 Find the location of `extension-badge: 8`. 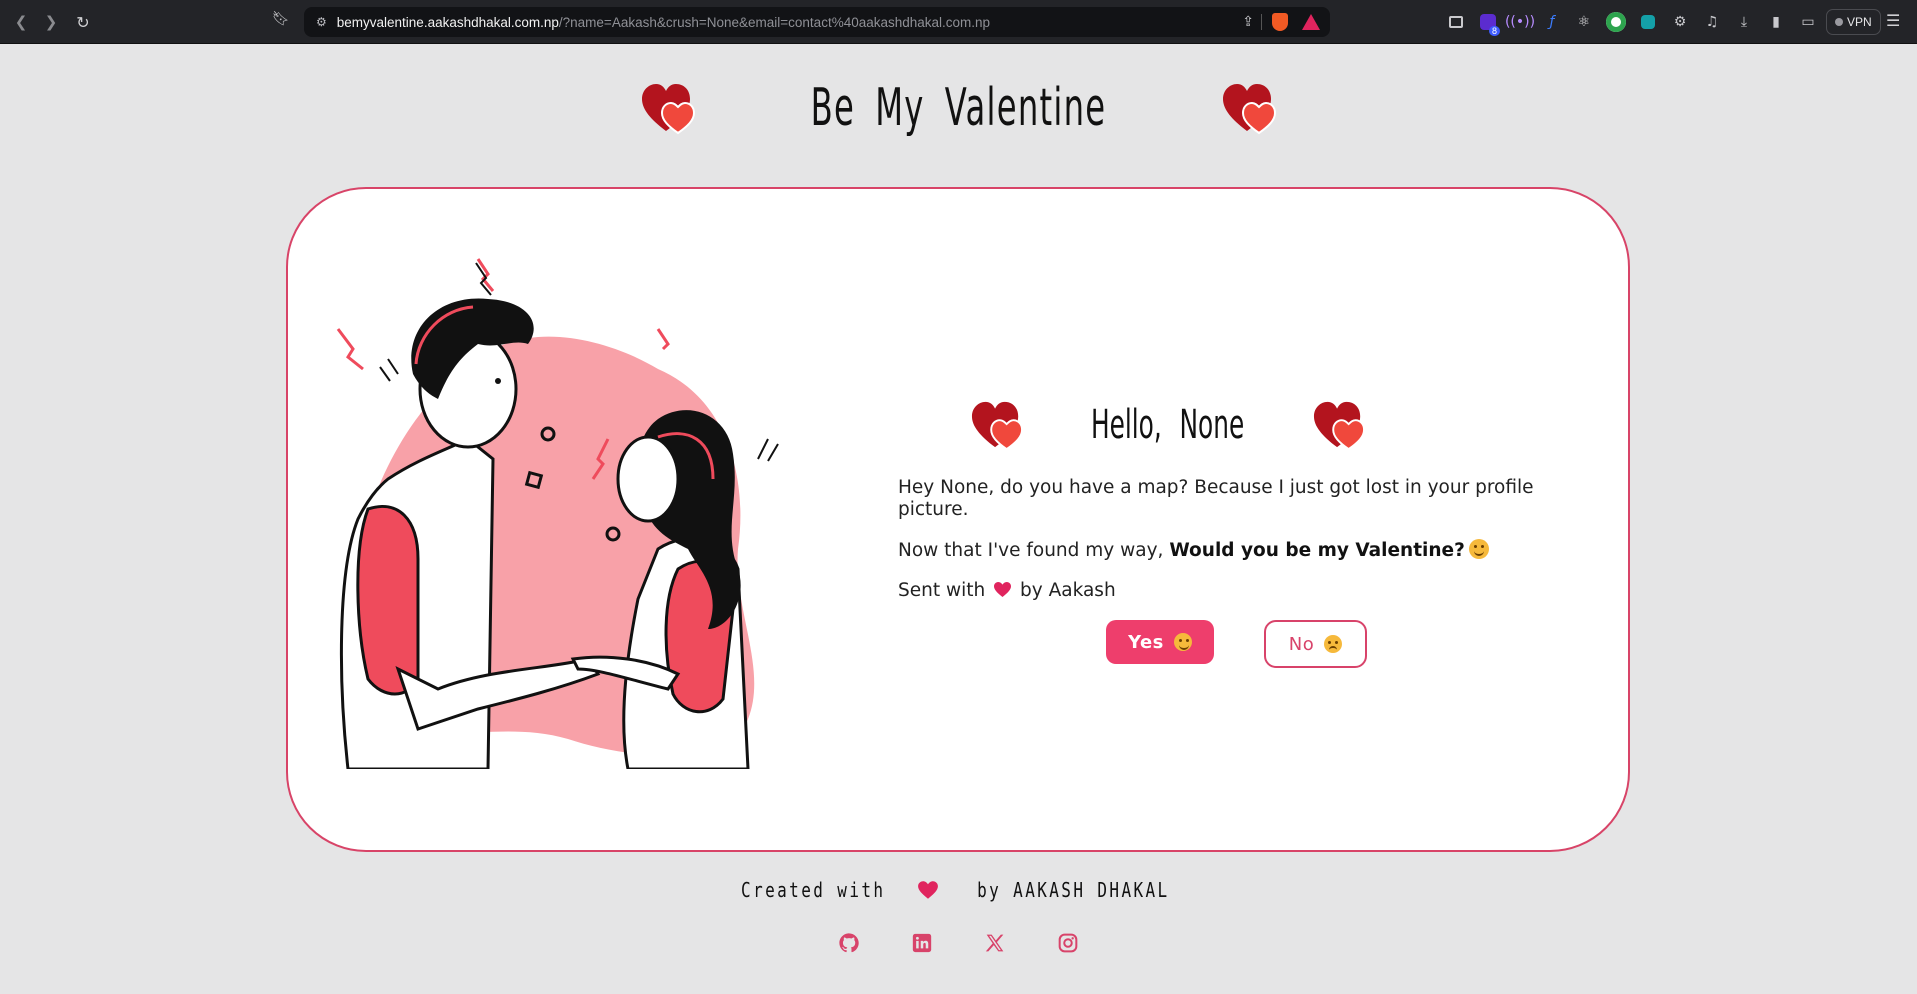

extension-badge: 8 is located at coordinates (1494, 31).